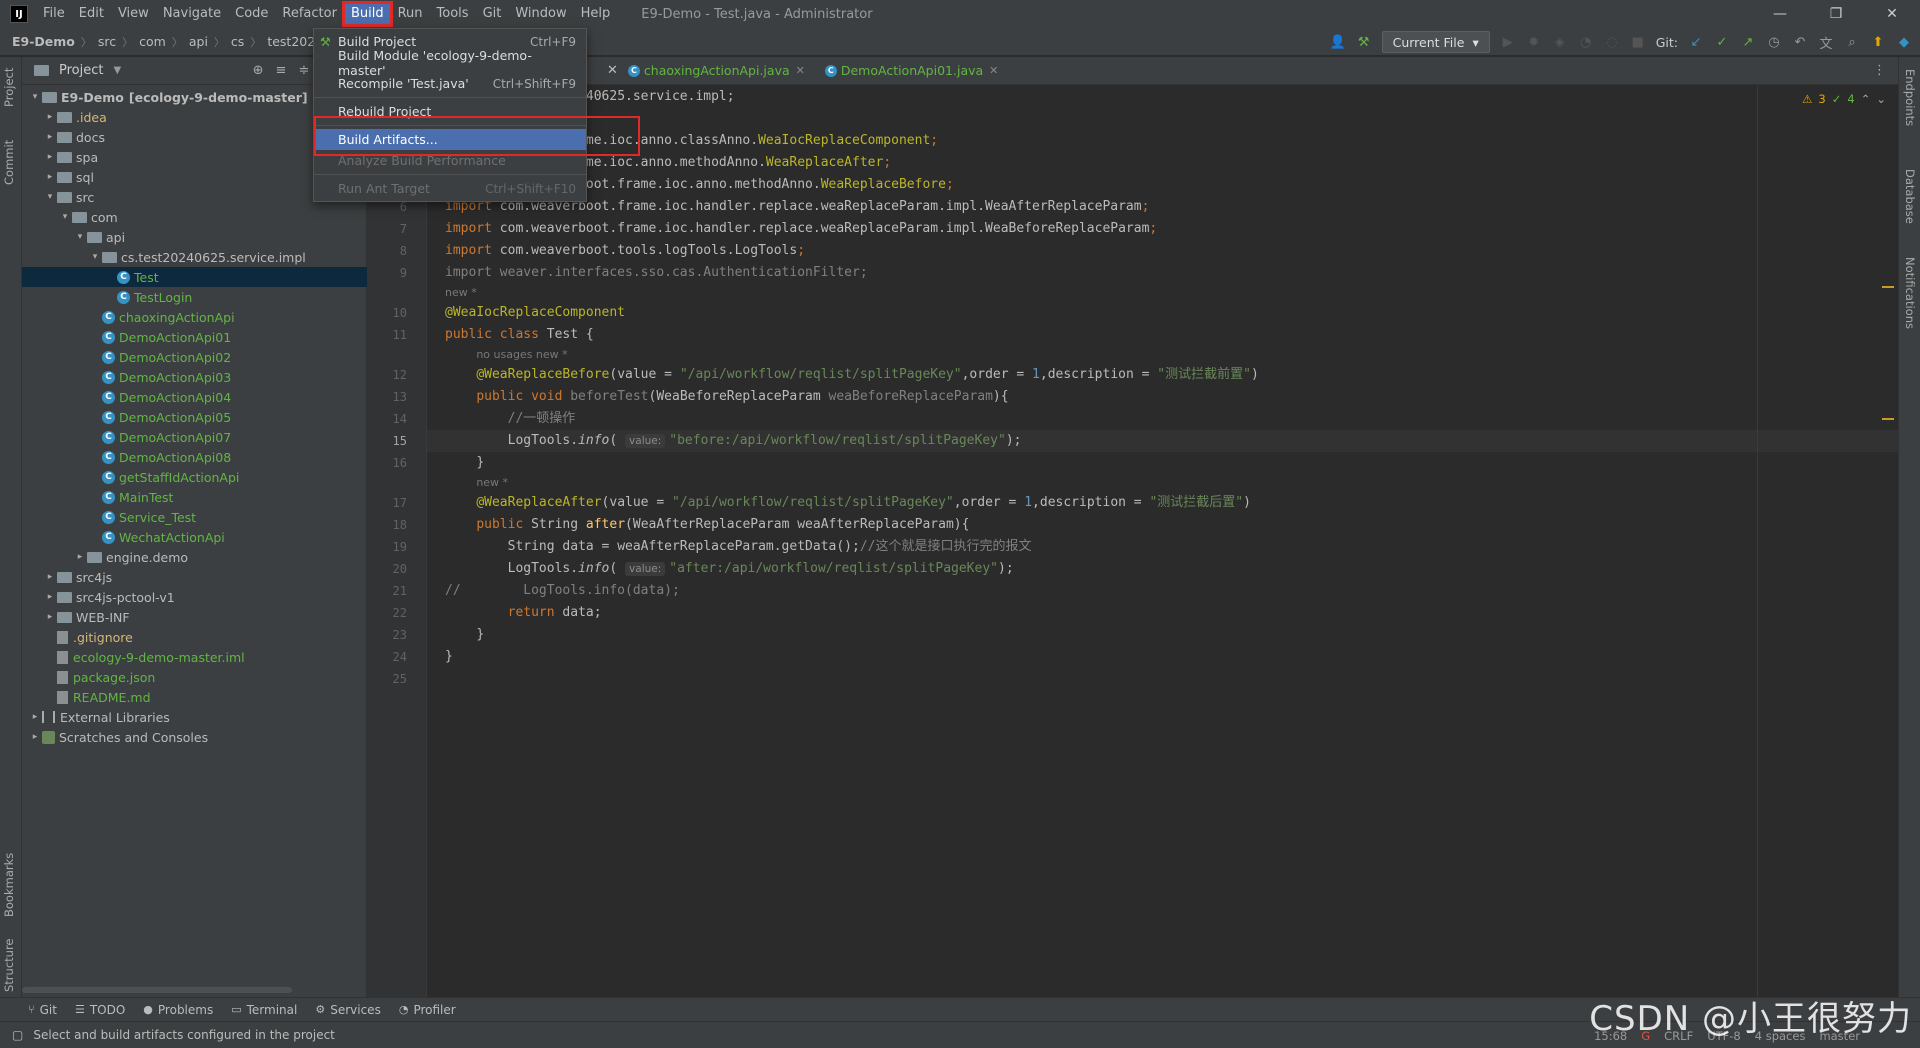  Describe the element at coordinates (9, 87) in the screenshot. I see `project-tool-tab: Project` at that location.